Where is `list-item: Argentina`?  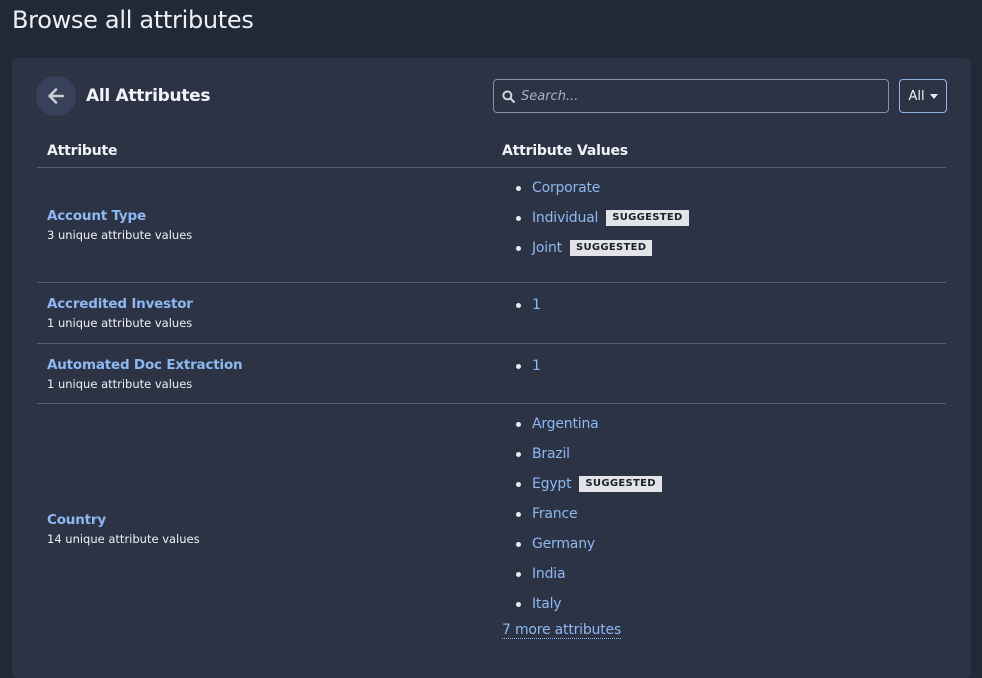
list-item: Argentina is located at coordinates (589, 424).